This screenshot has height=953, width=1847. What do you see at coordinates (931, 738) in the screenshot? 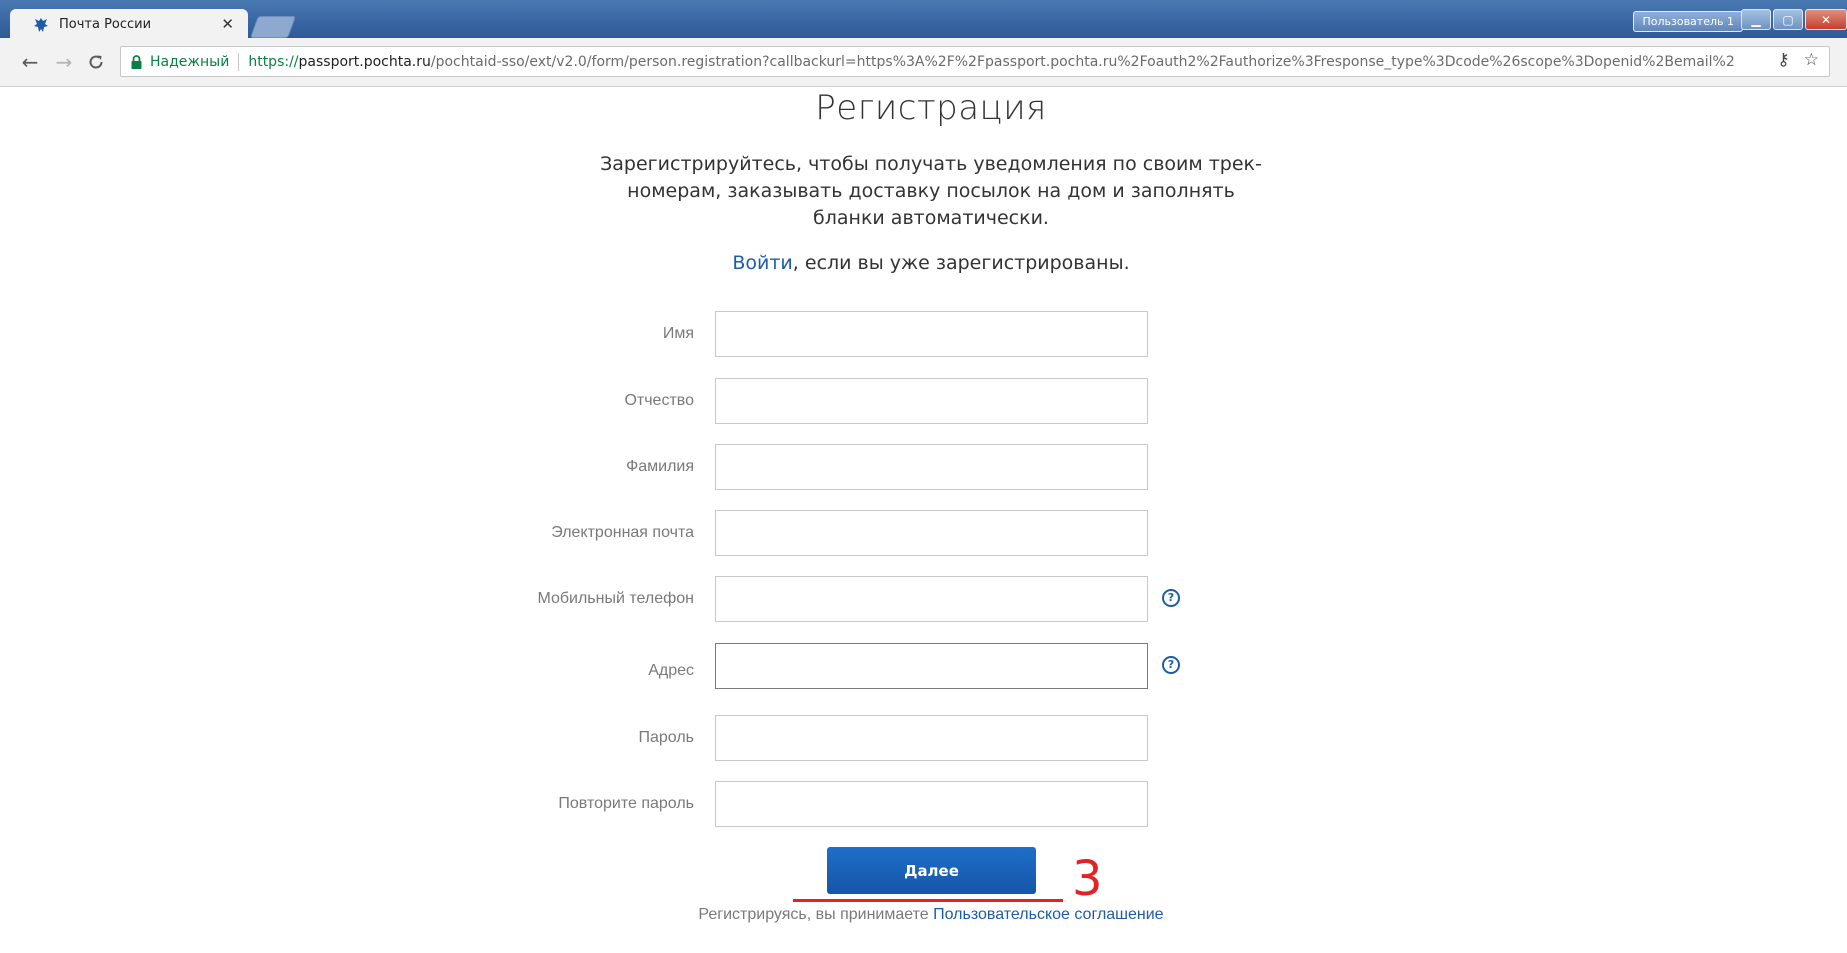
I see `password-input` at bounding box center [931, 738].